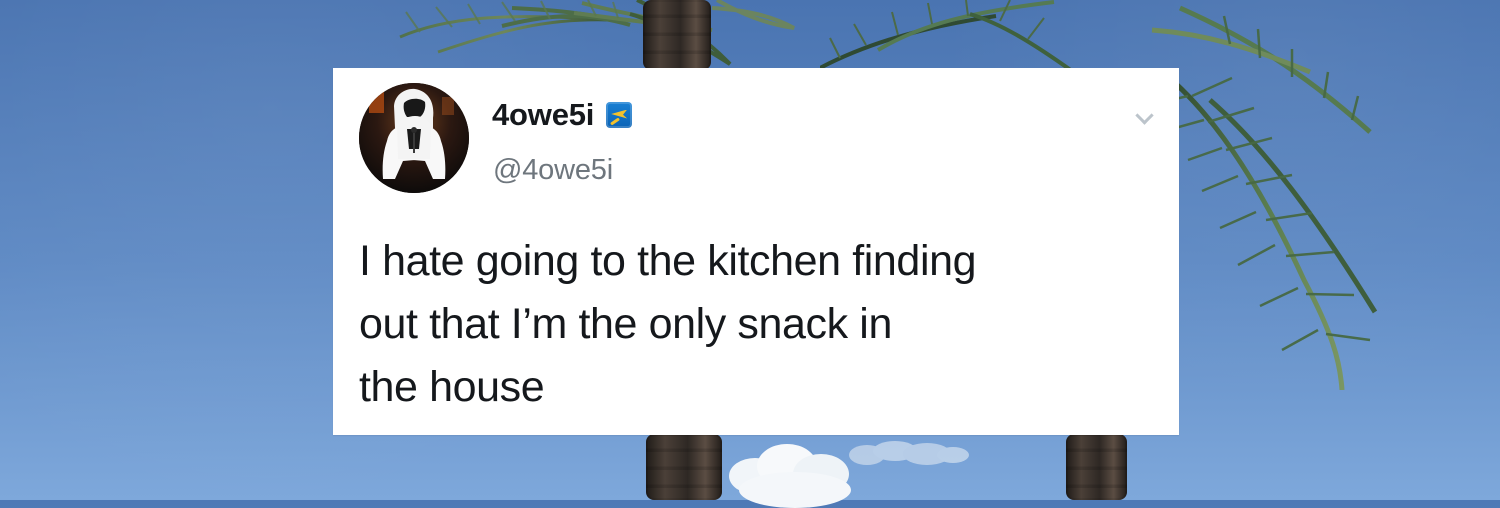 This screenshot has width=1500, height=508. Describe the element at coordinates (553, 170) in the screenshot. I see `user-handle: @4owe5i` at that location.